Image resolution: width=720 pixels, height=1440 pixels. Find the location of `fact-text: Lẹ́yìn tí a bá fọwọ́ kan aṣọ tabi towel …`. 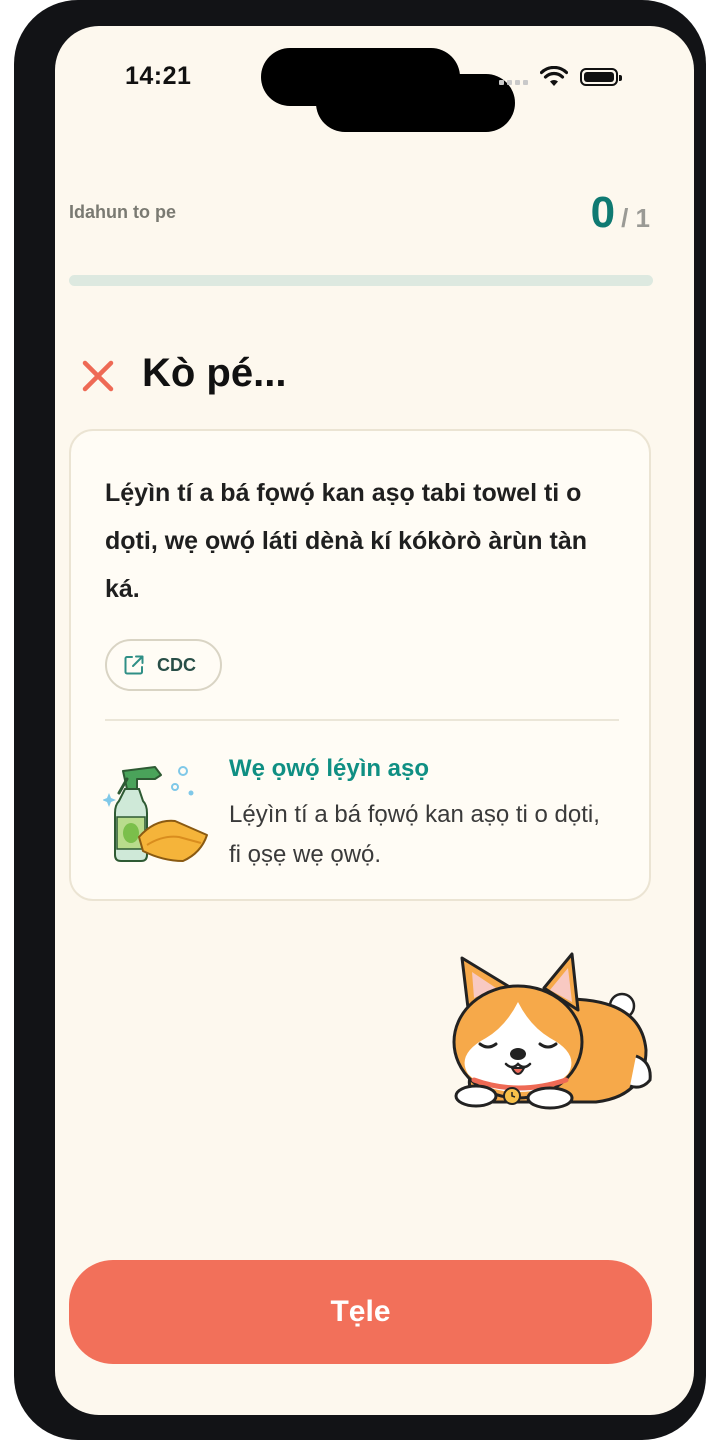

fact-text: Lẹ́yìn tí a bá fọwọ́ kan aṣọ tabi towel … is located at coordinates (346, 541).